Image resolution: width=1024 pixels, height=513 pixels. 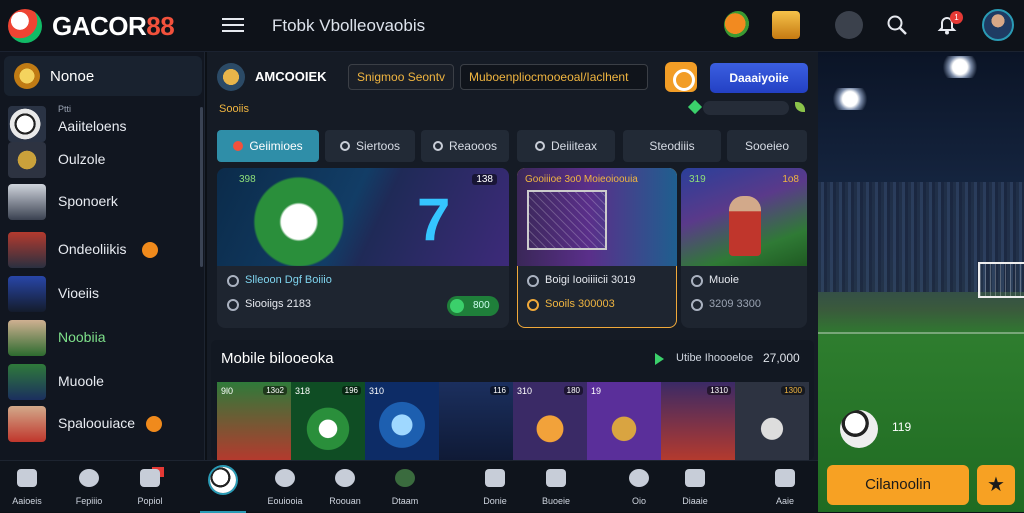 I want to click on tab-0: Geiimioes, so click(x=268, y=146).